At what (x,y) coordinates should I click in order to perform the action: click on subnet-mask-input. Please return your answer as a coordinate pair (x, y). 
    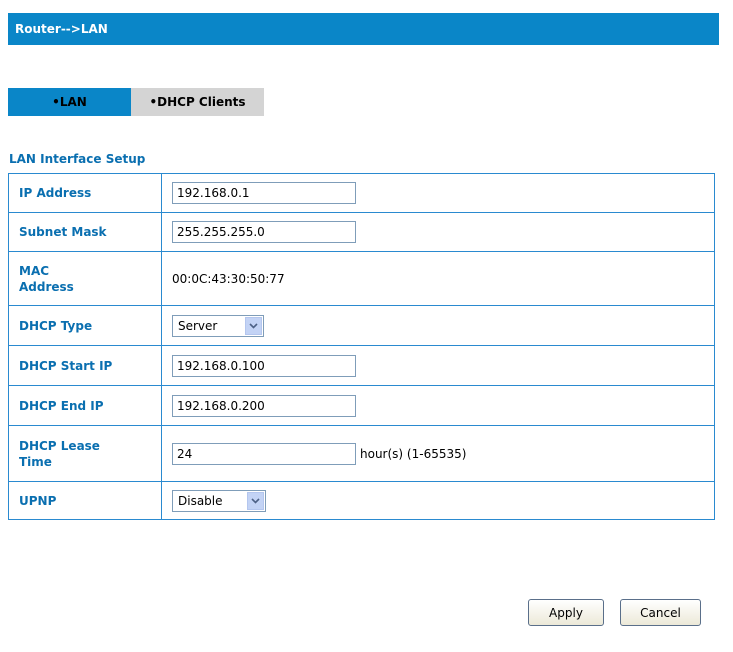
    Looking at the image, I should click on (264, 232).